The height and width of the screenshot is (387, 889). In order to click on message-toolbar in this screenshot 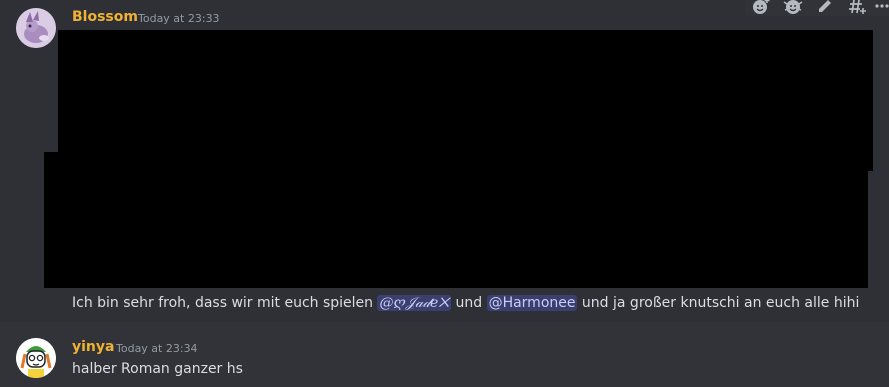, I will do `click(817, 8)`.